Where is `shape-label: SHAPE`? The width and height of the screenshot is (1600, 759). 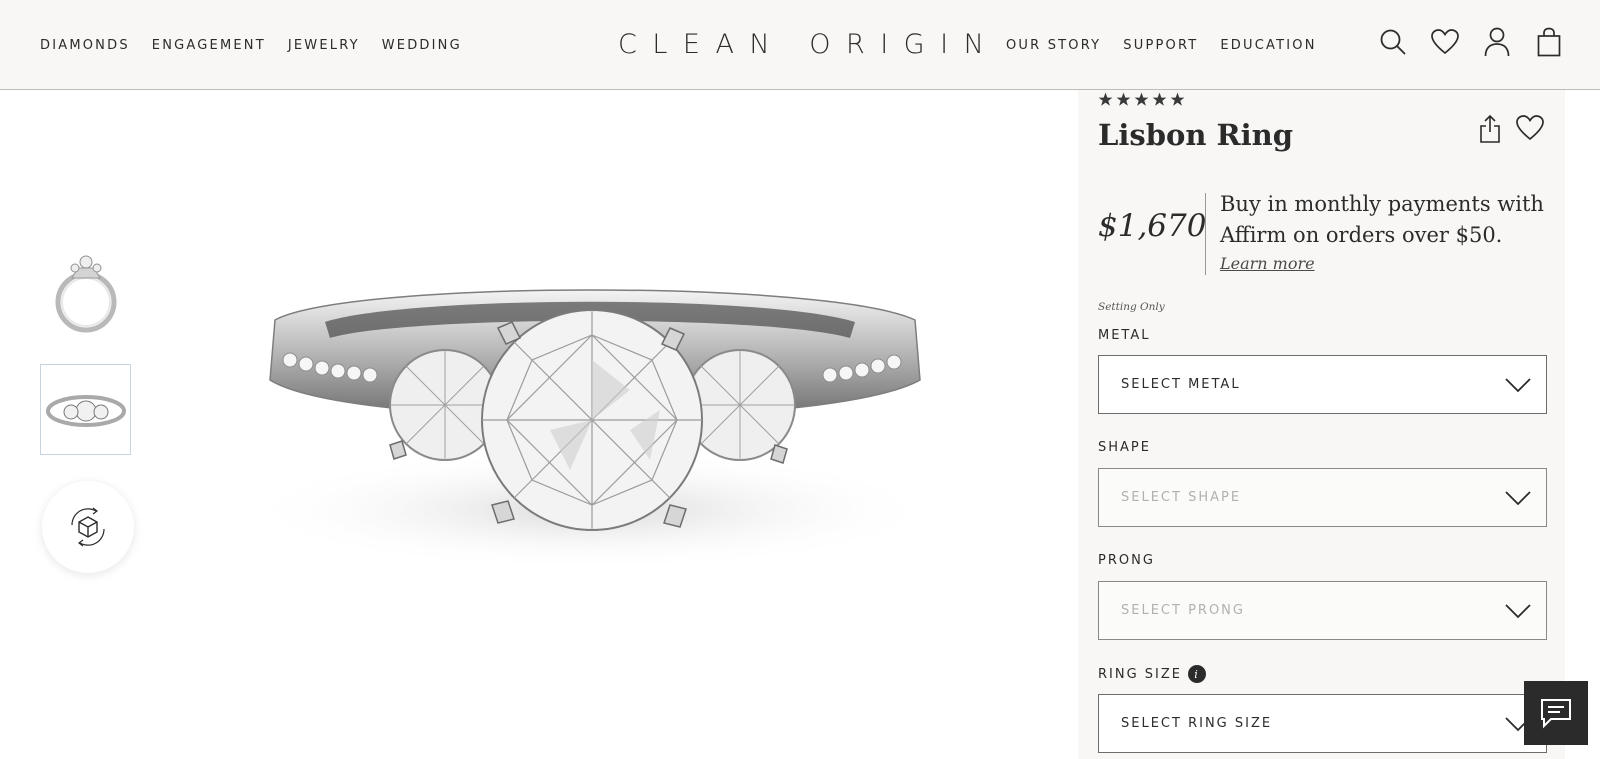 shape-label: SHAPE is located at coordinates (1124, 447).